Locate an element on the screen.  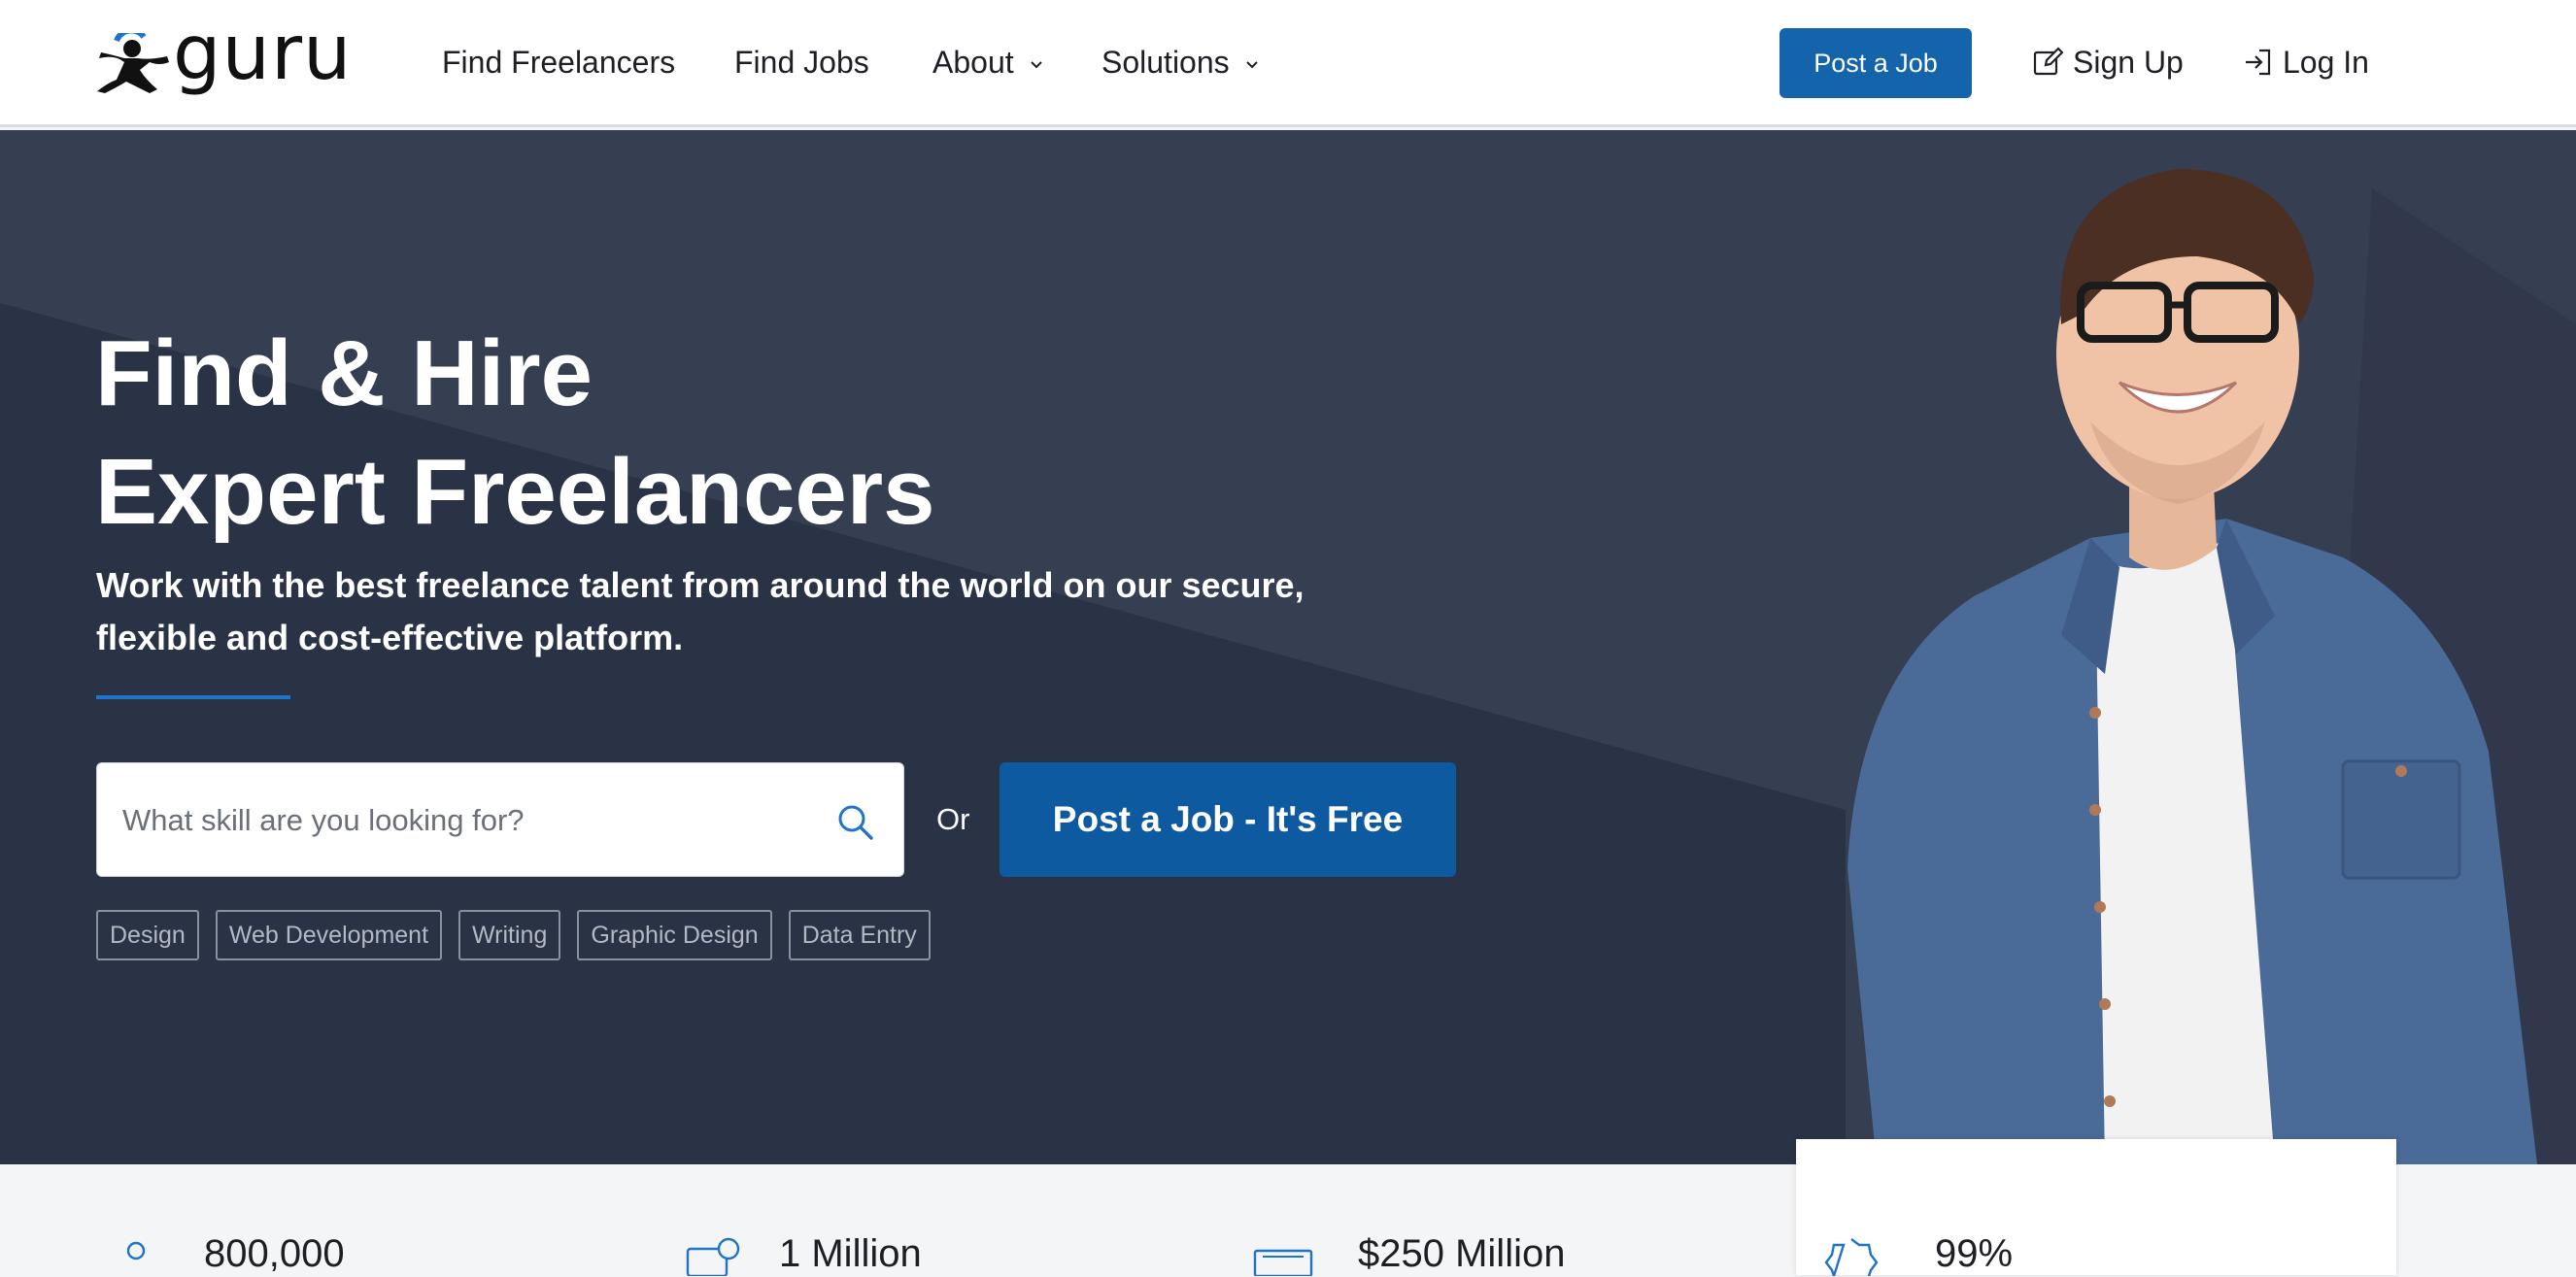
accent-divider is located at coordinates (193, 697).